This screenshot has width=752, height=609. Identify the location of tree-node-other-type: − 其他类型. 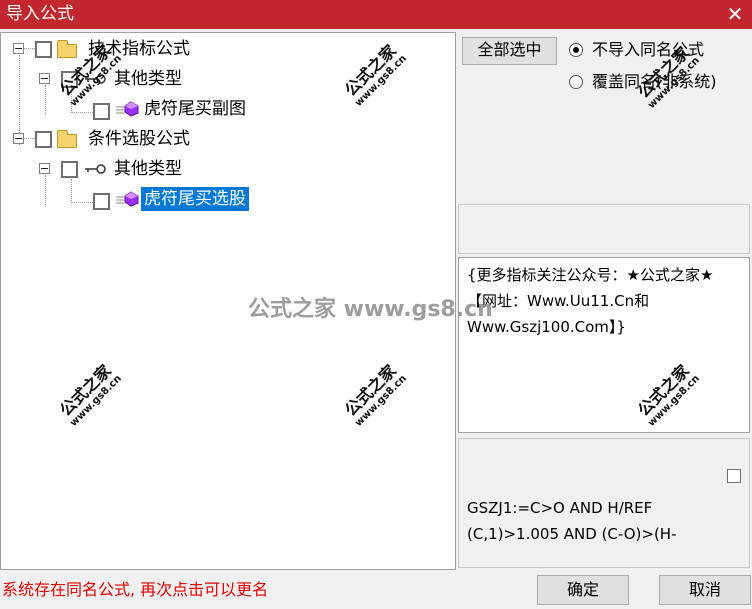
(151, 79).